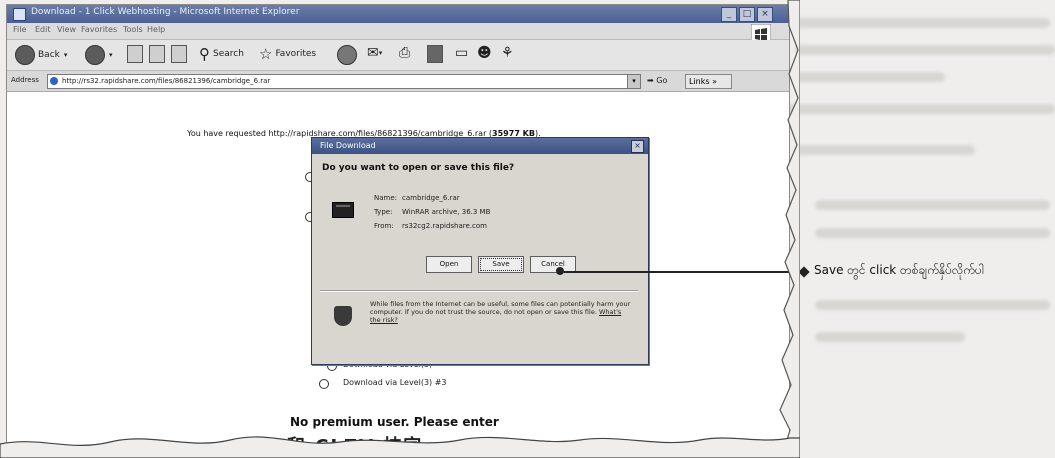  I want to click on stop-icon, so click(135, 54).